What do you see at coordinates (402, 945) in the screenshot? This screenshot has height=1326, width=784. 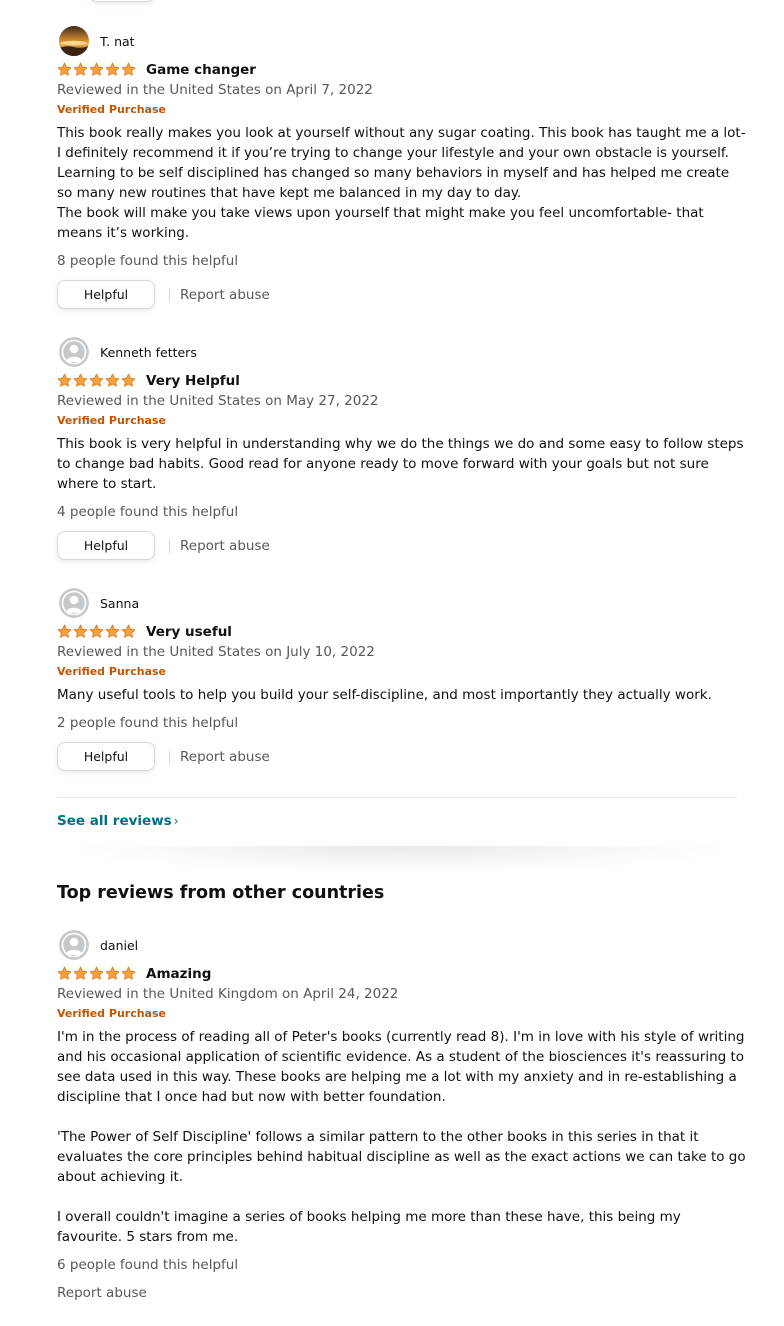 I see `reviewer-profile: daniel` at bounding box center [402, 945].